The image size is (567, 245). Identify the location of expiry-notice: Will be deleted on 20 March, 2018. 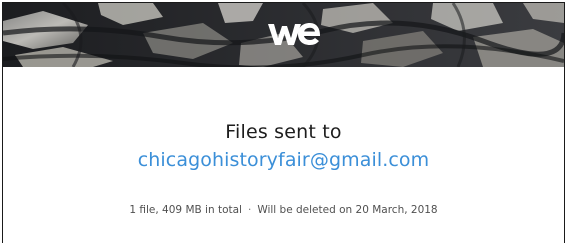
(347, 210).